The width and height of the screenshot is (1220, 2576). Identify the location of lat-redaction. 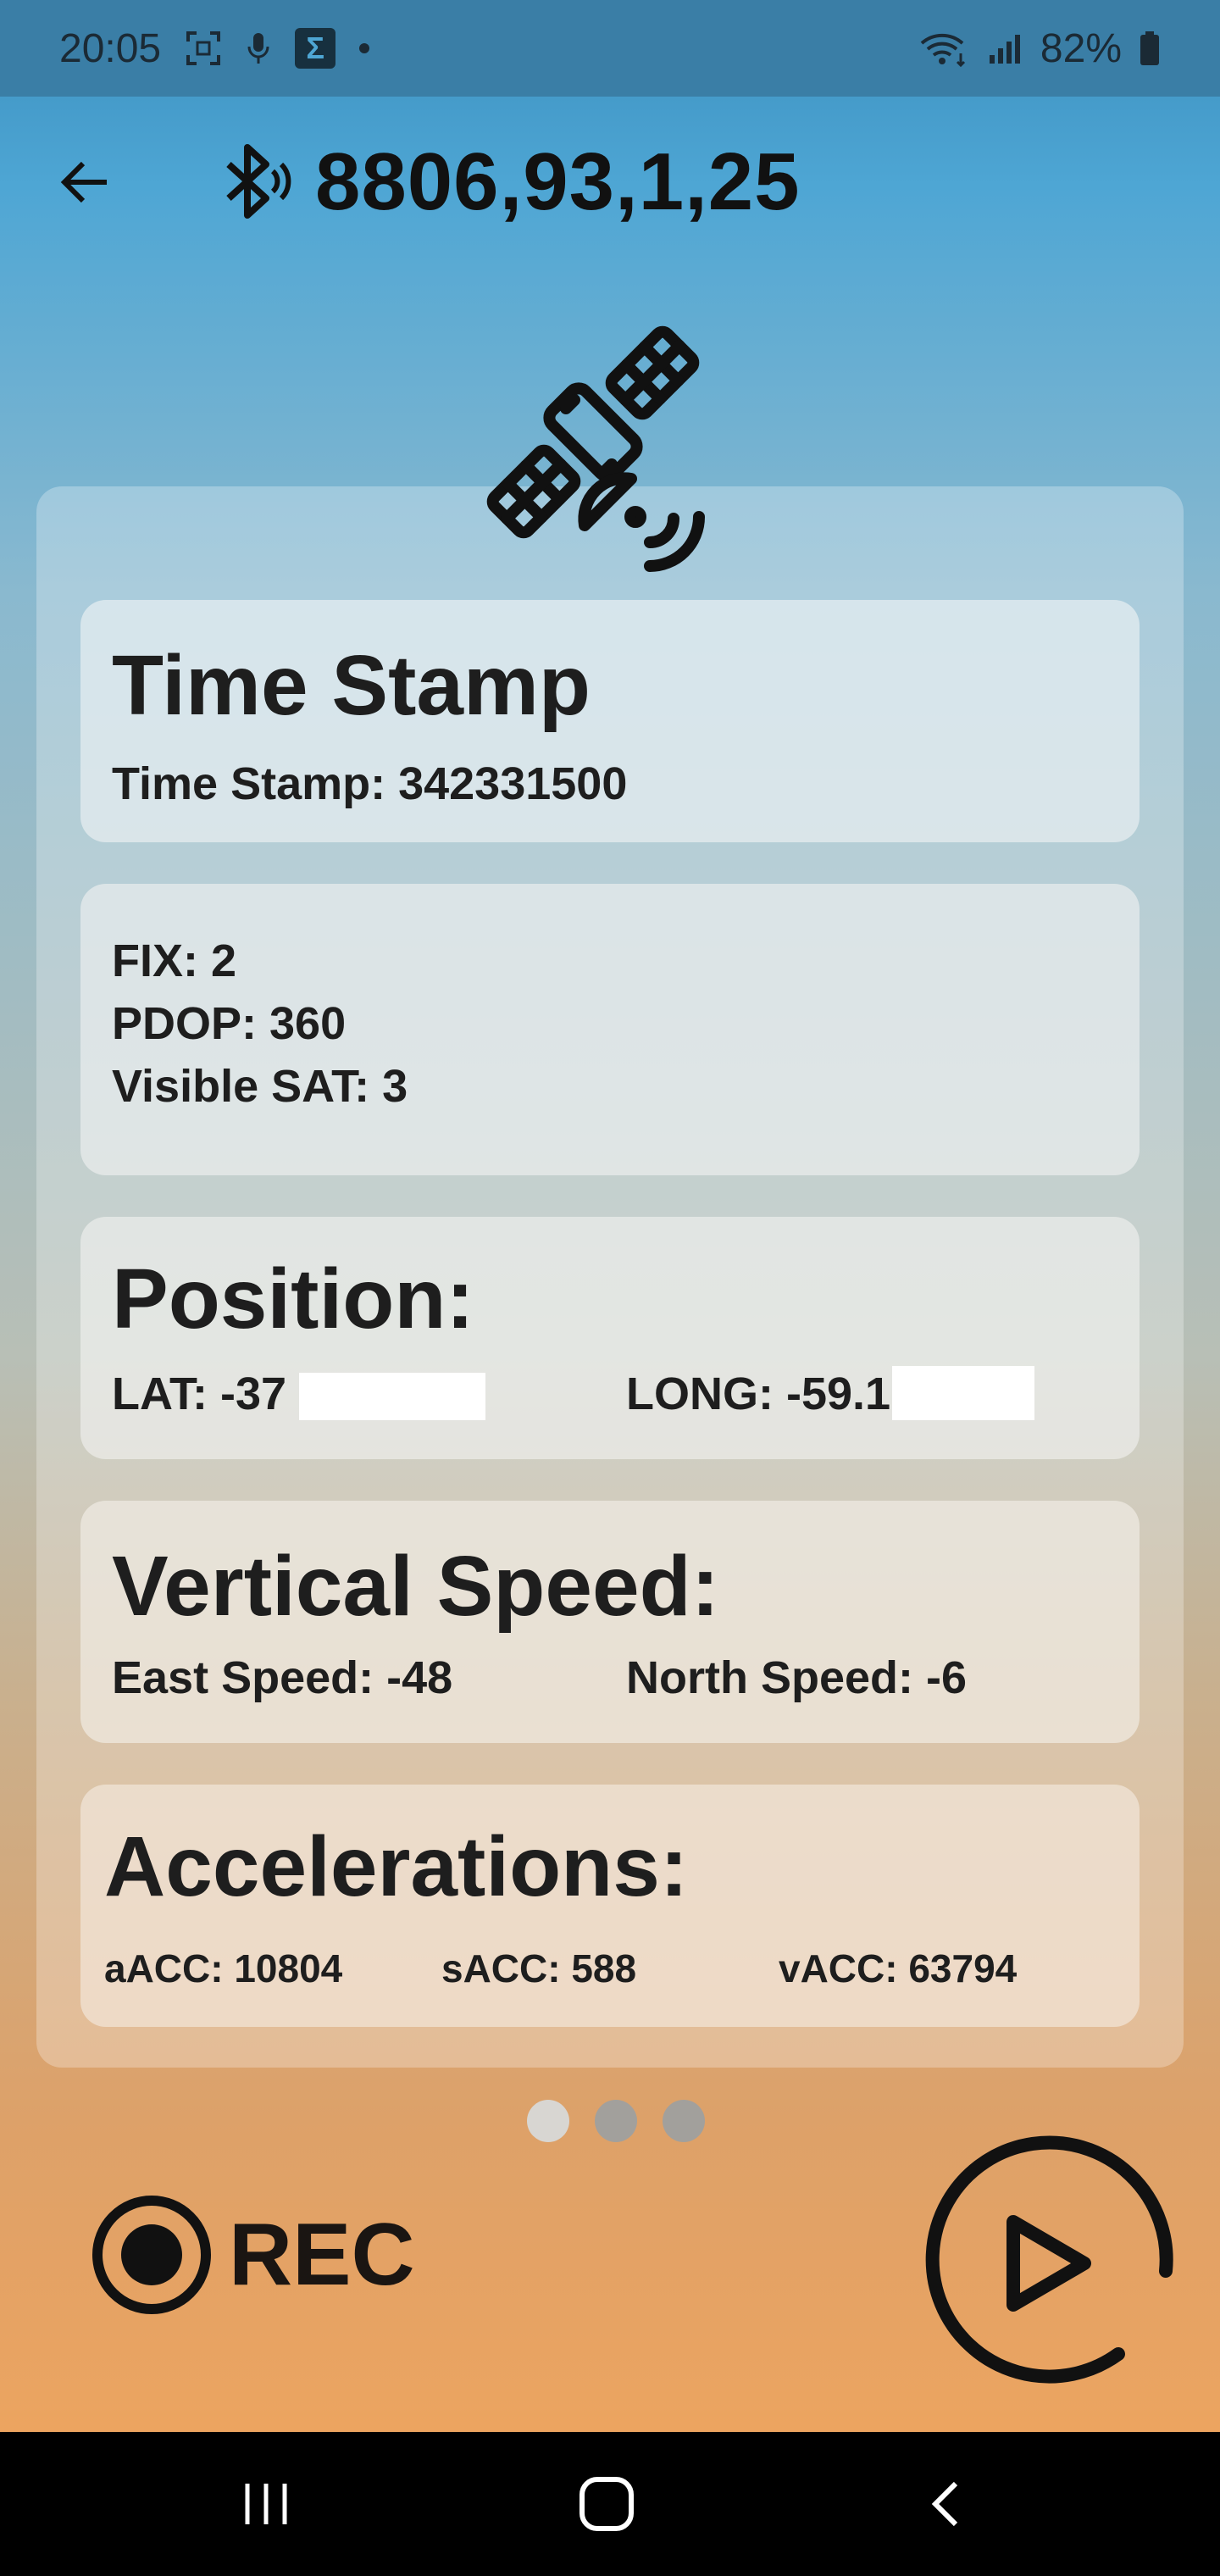
(392, 1396).